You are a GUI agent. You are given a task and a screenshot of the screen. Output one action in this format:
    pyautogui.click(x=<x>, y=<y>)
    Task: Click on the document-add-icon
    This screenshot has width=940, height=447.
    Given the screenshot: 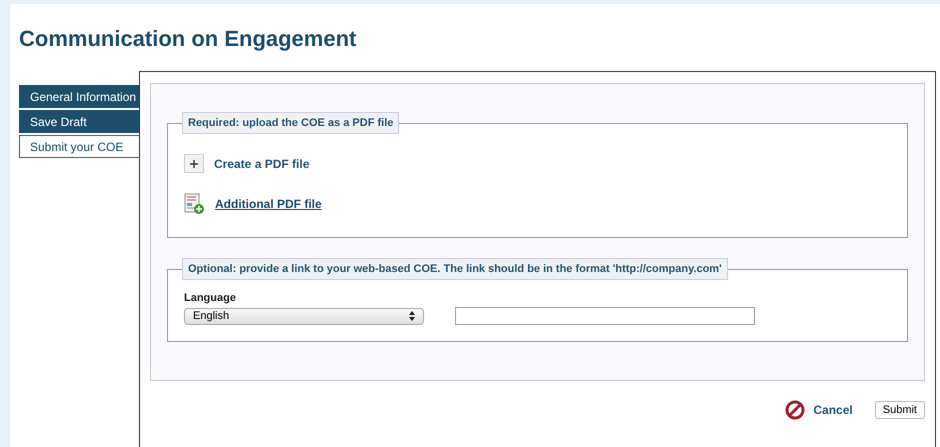 What is the action you would take?
    pyautogui.click(x=194, y=204)
    